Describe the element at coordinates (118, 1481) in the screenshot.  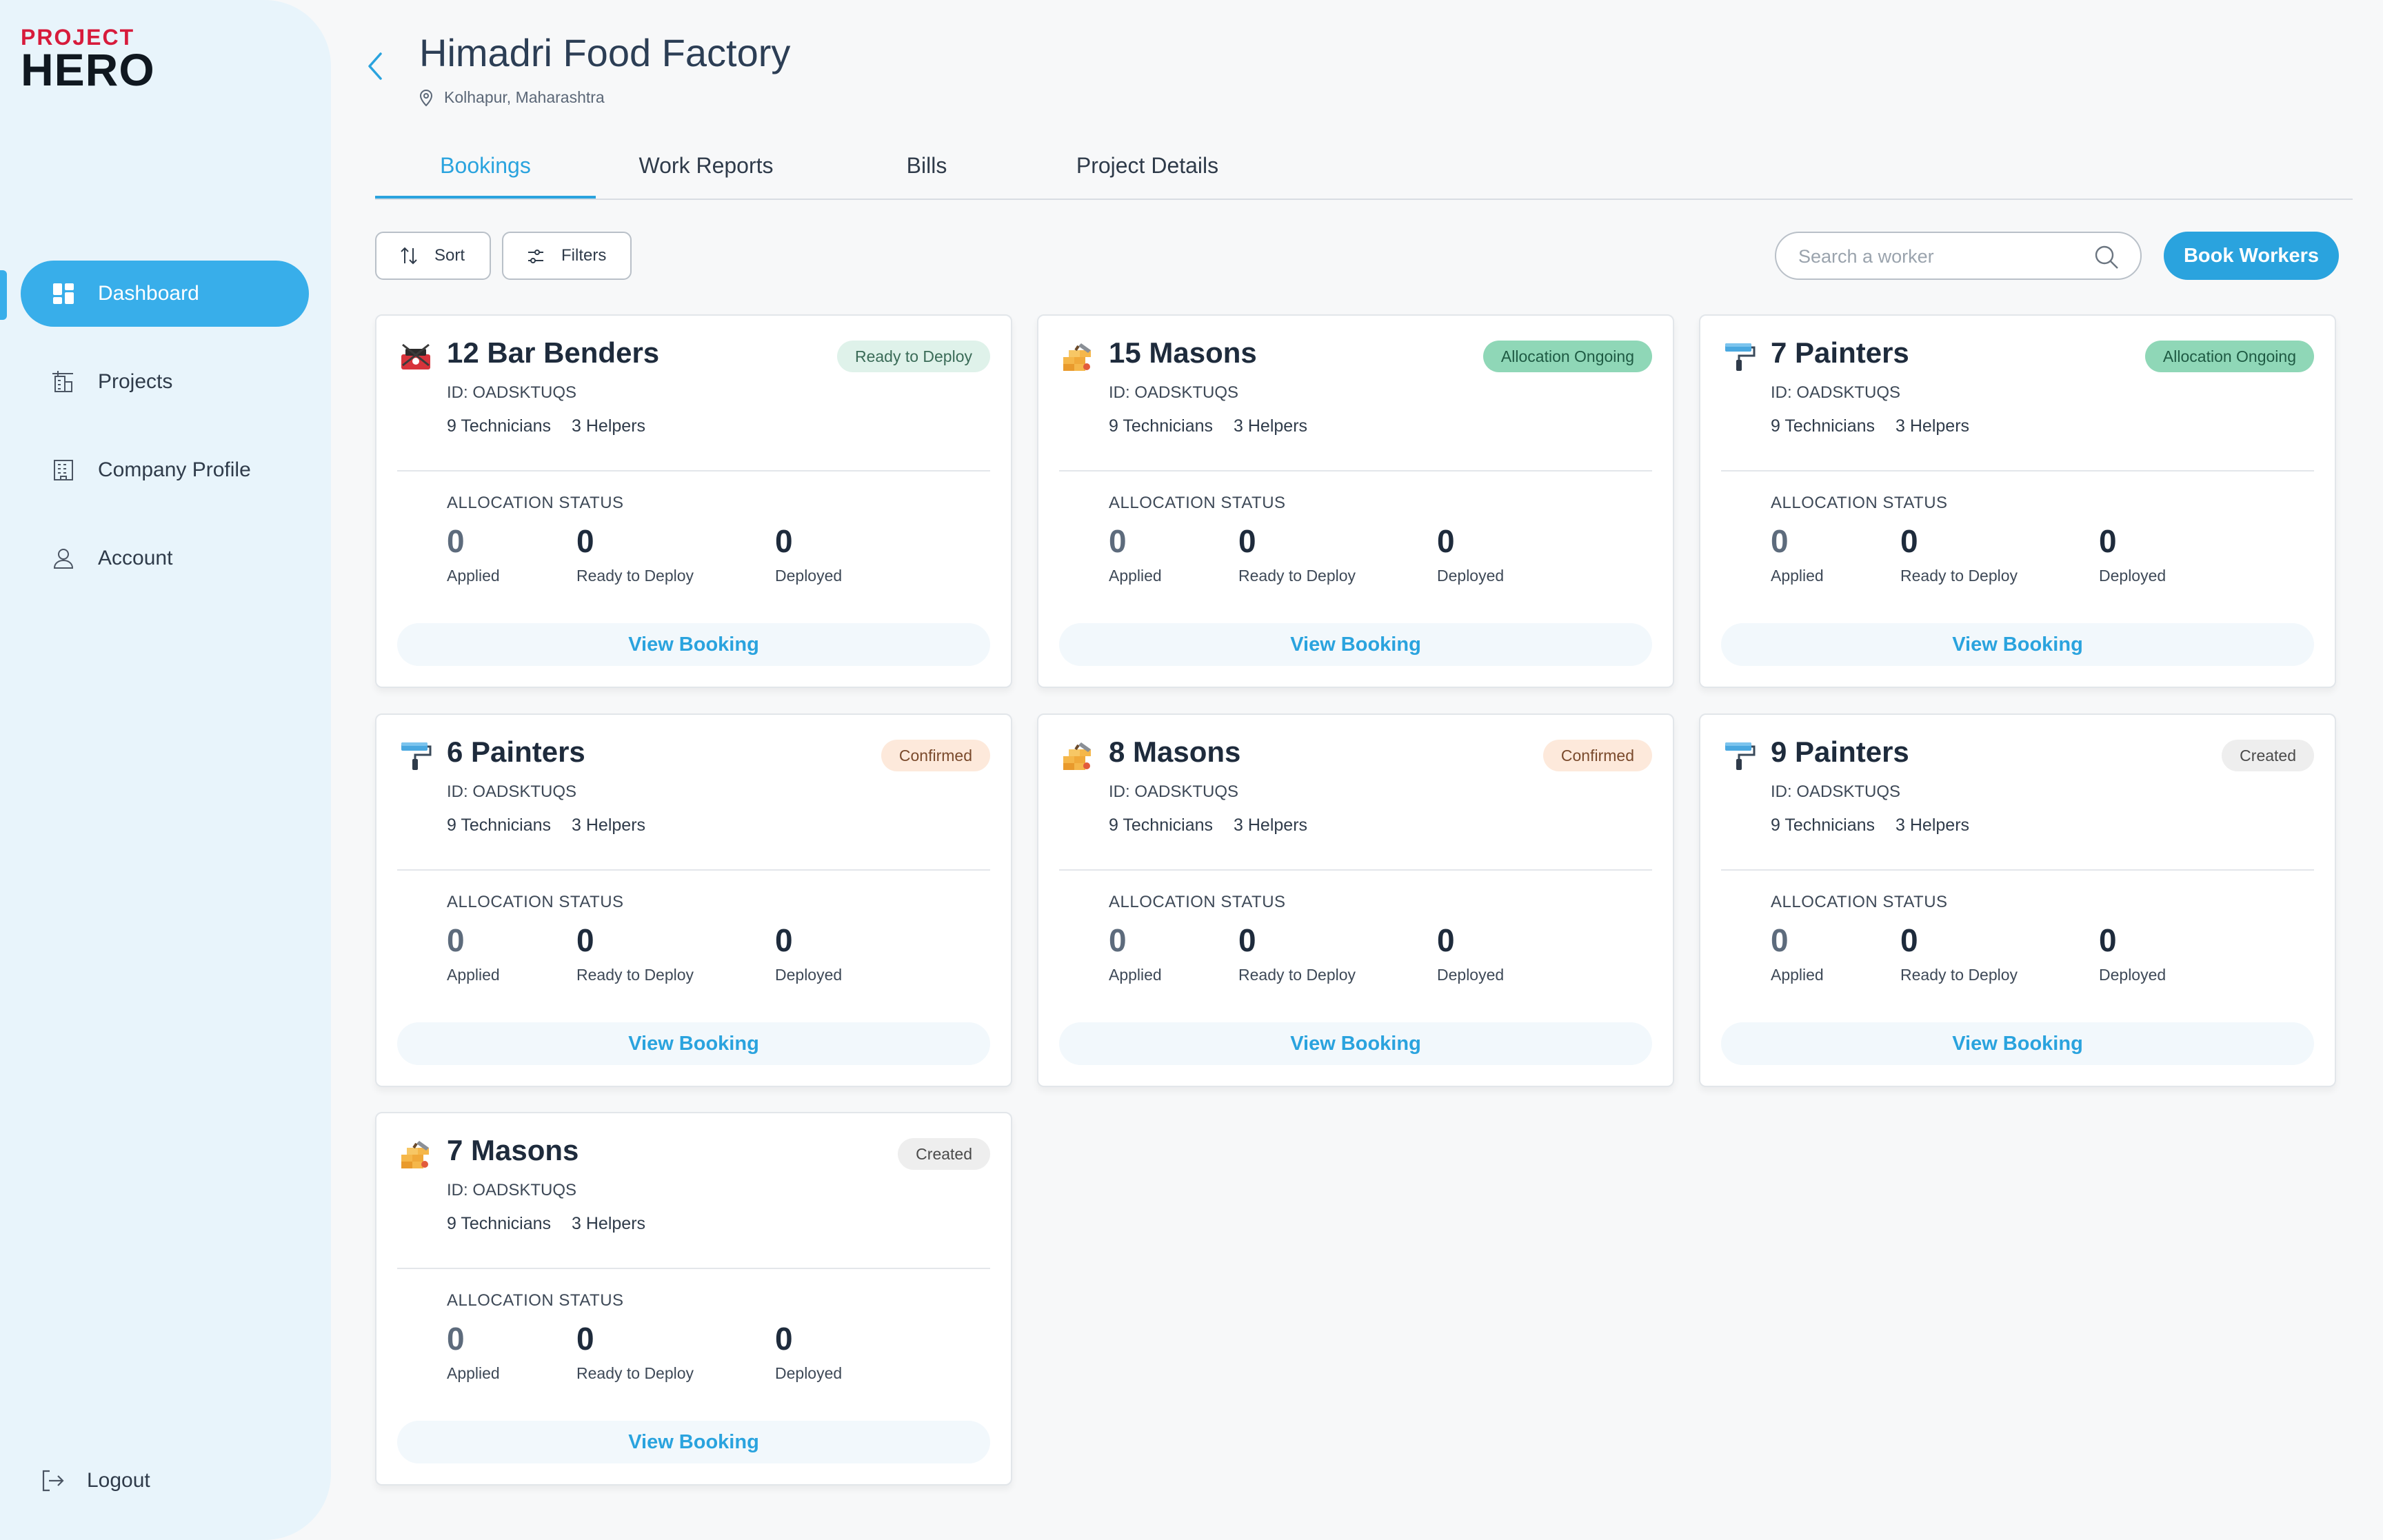
I see `logout-label: Logout` at that location.